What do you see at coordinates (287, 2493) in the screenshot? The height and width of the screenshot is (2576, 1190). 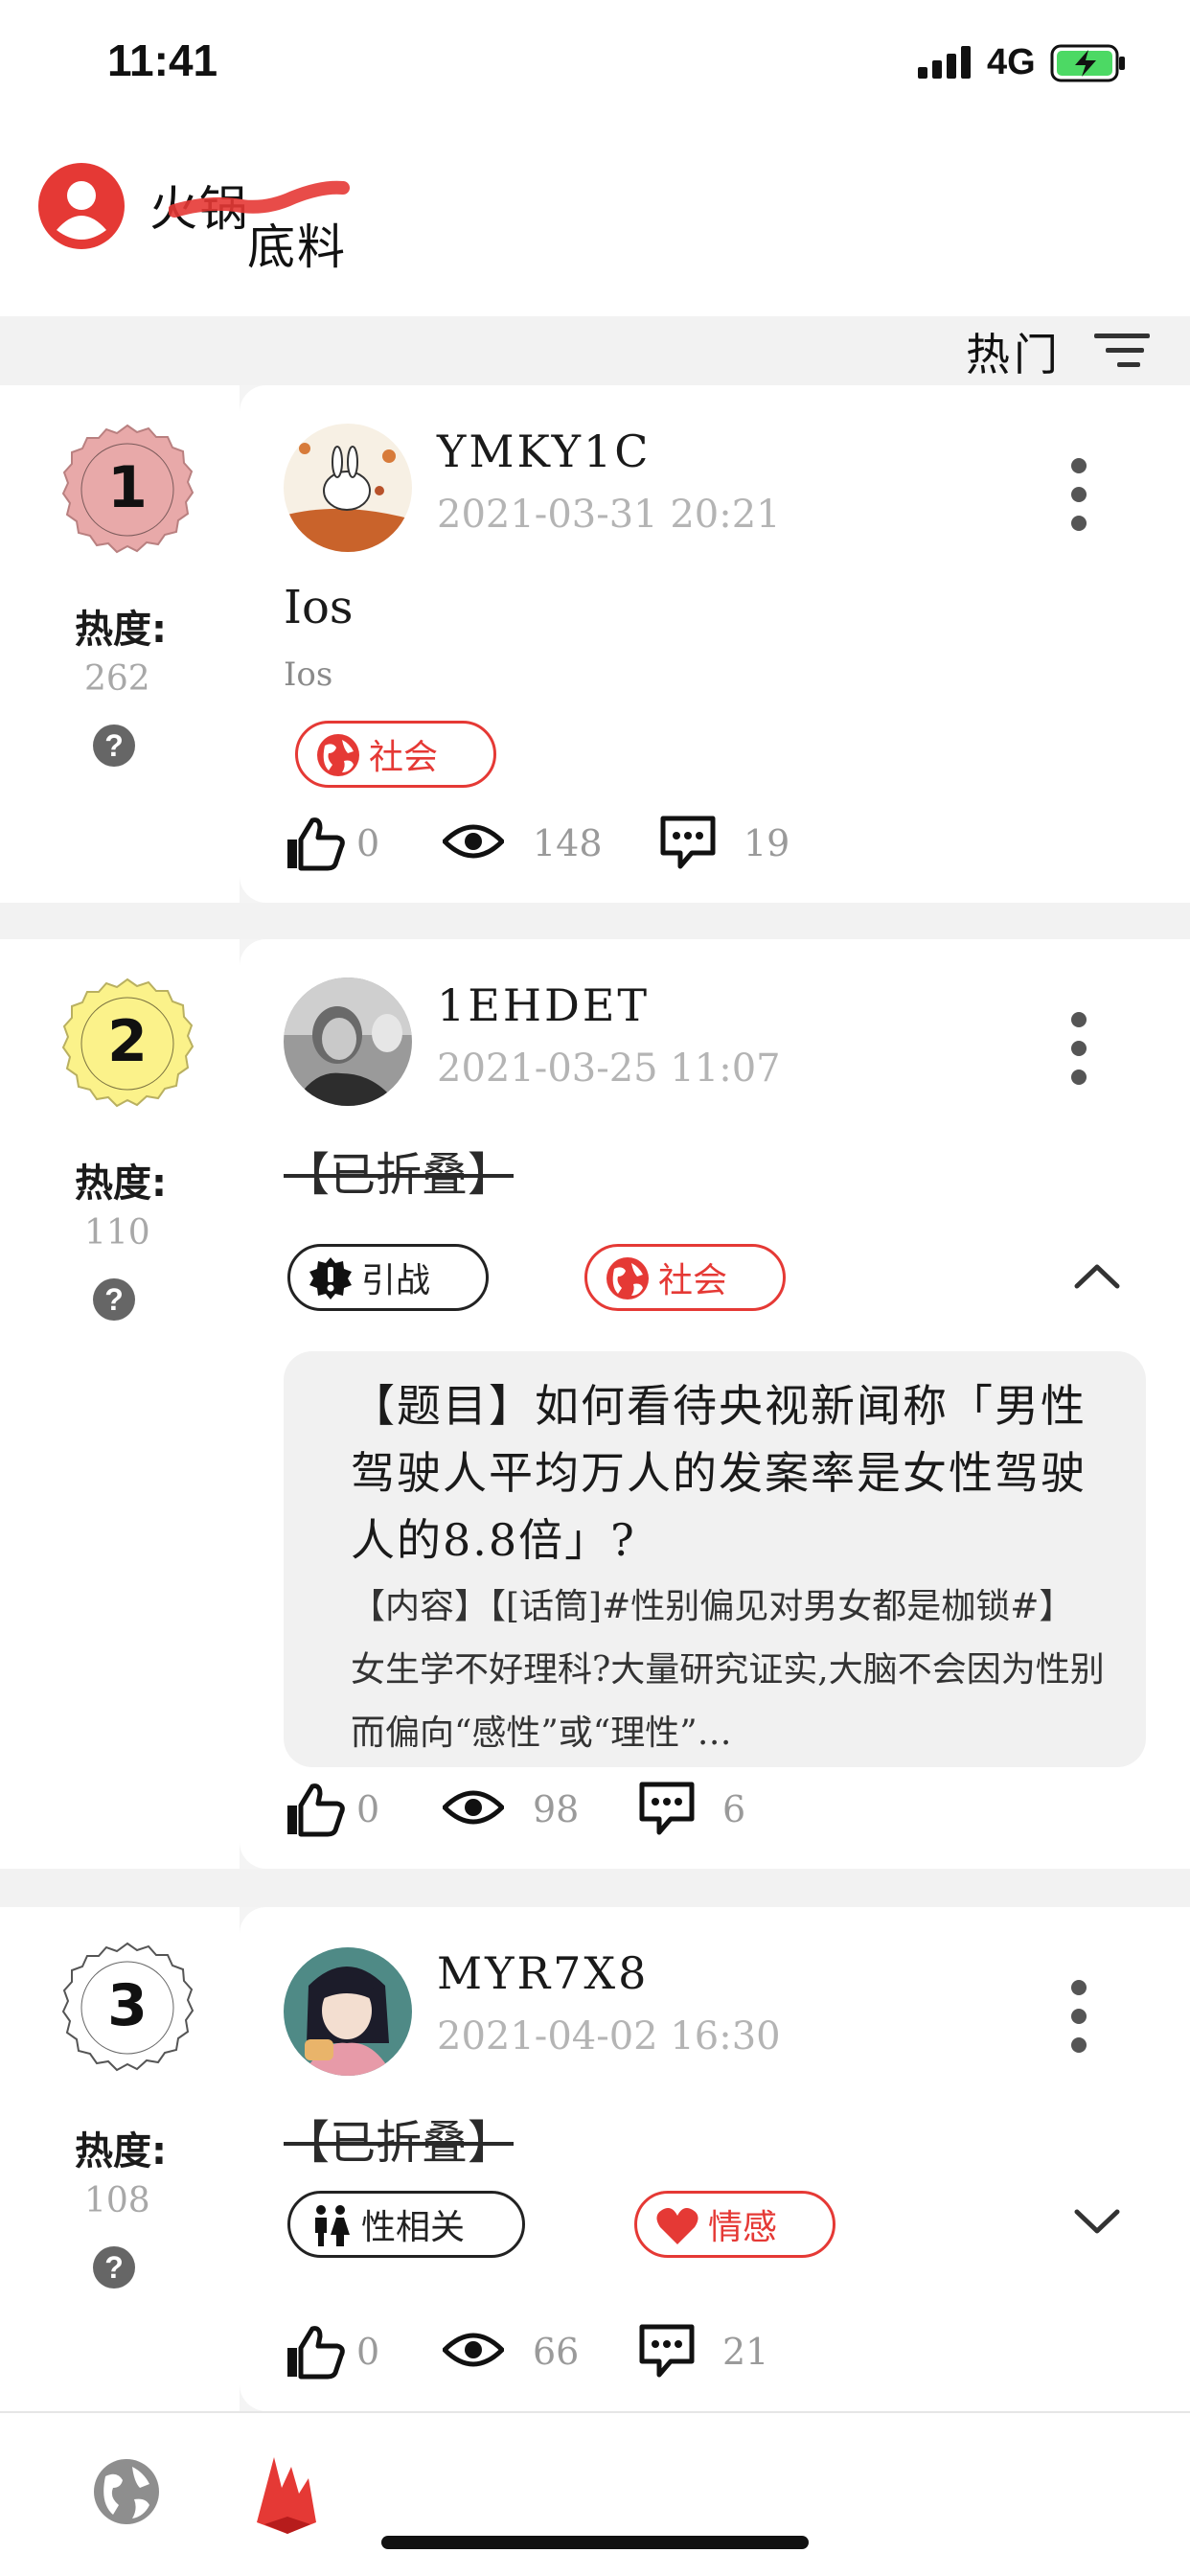 I see `fire-tab-icon` at bounding box center [287, 2493].